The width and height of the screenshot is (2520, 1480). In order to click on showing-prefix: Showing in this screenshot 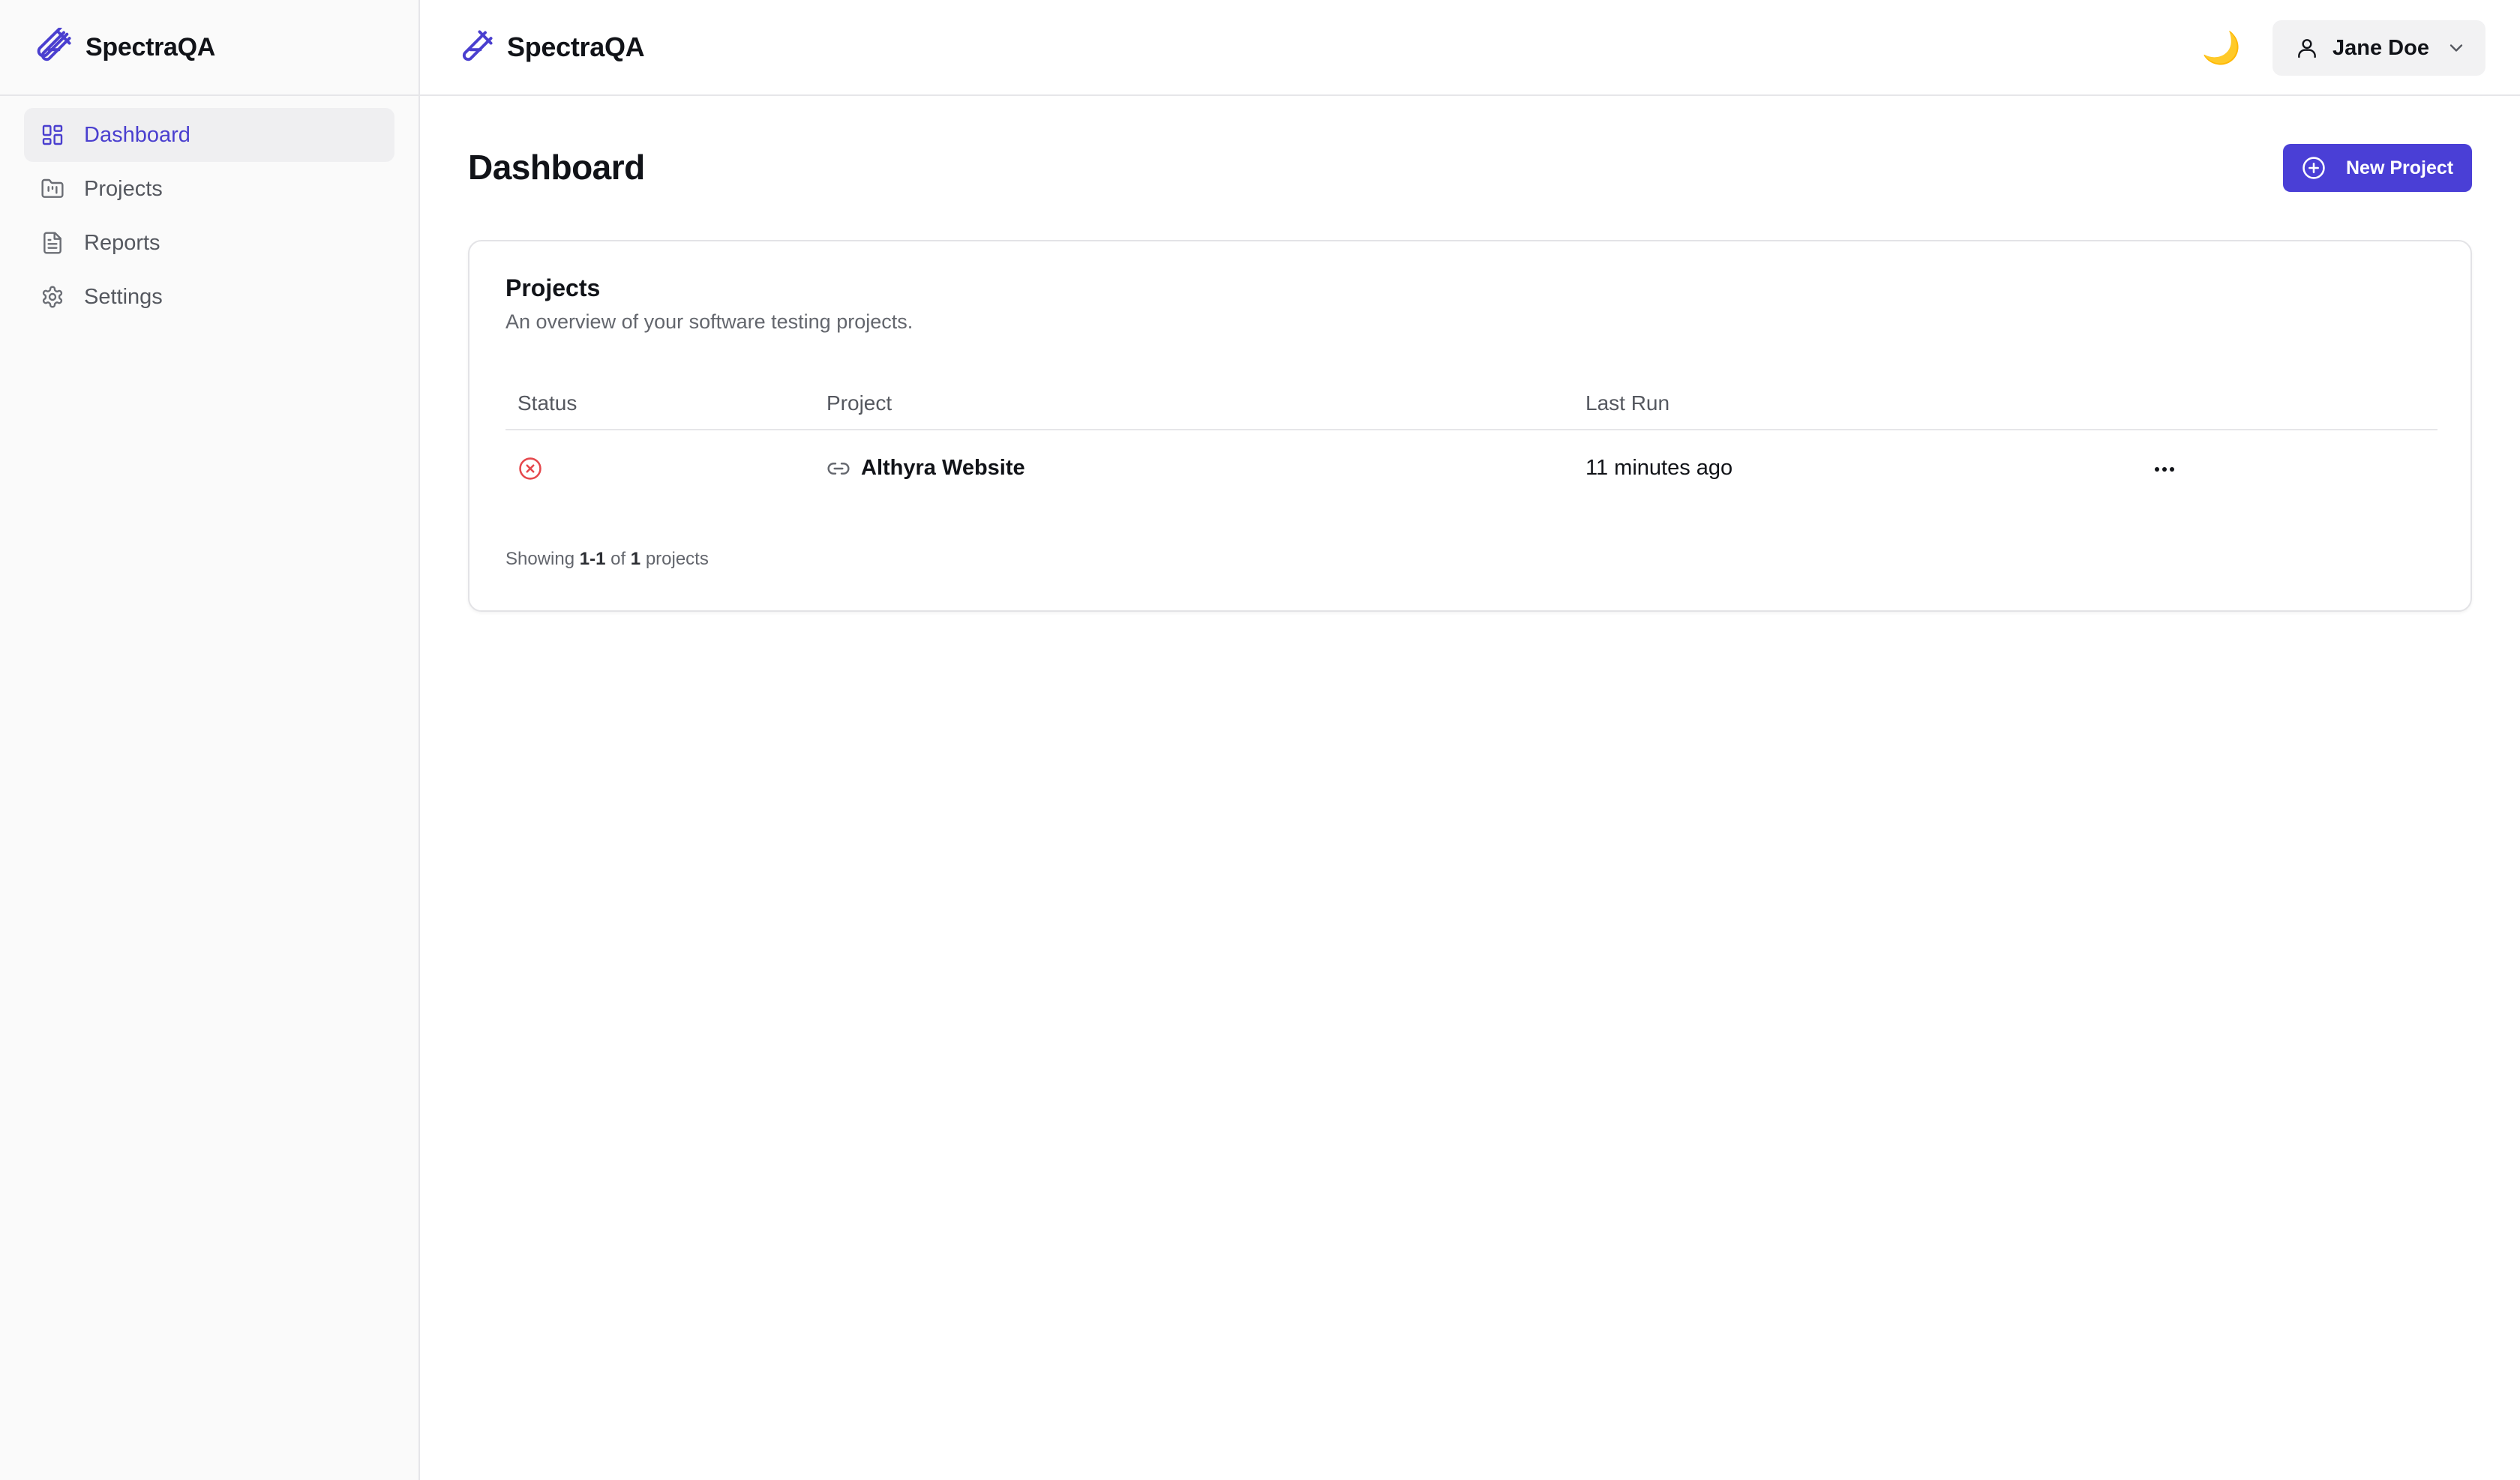, I will do `click(540, 559)`.